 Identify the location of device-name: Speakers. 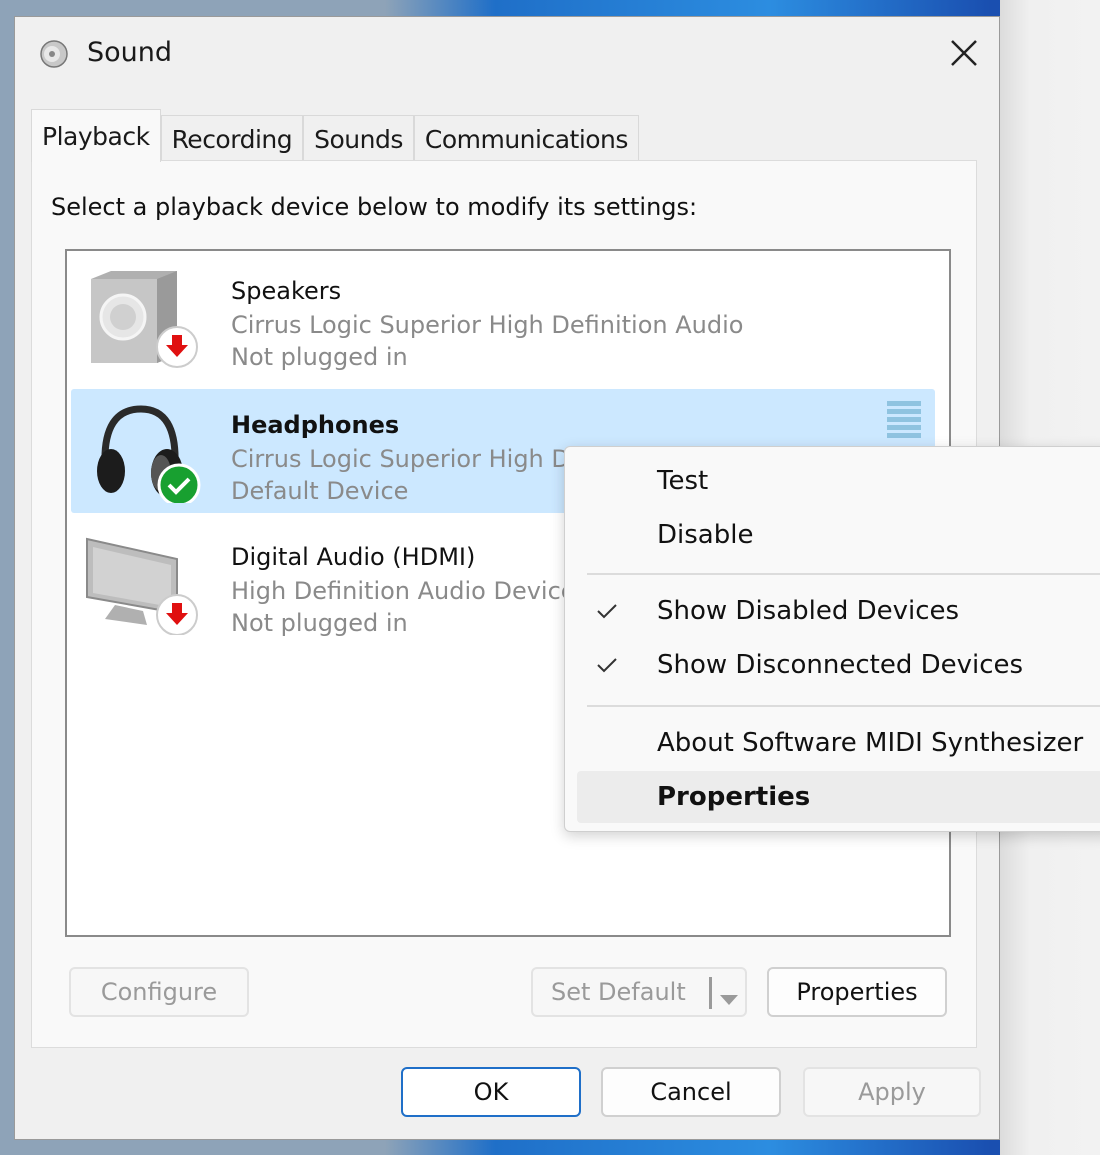
(286, 291).